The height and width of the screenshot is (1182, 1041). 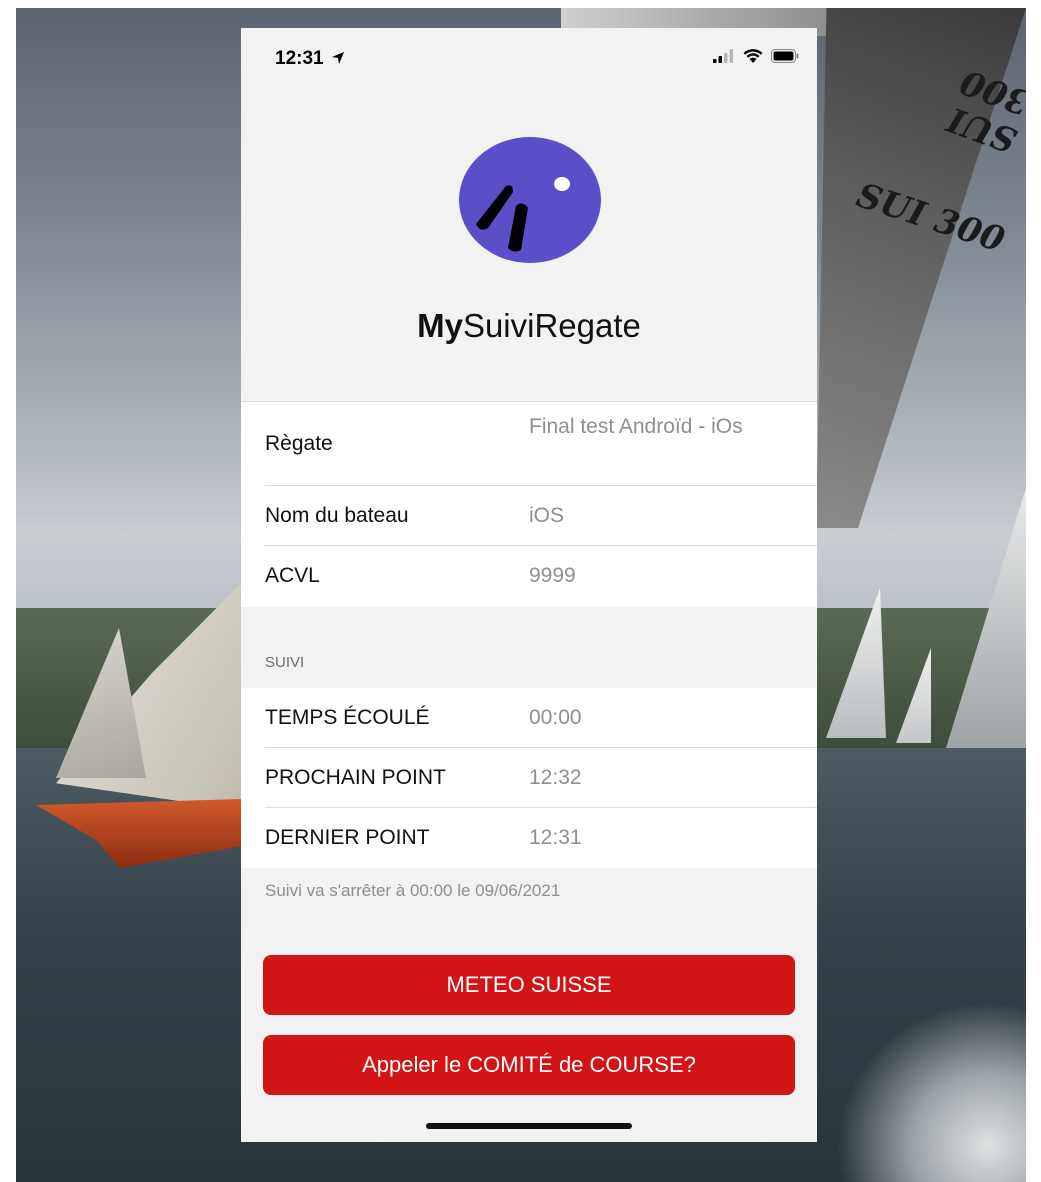 I want to click on home-indicator, so click(x=529, y=1126).